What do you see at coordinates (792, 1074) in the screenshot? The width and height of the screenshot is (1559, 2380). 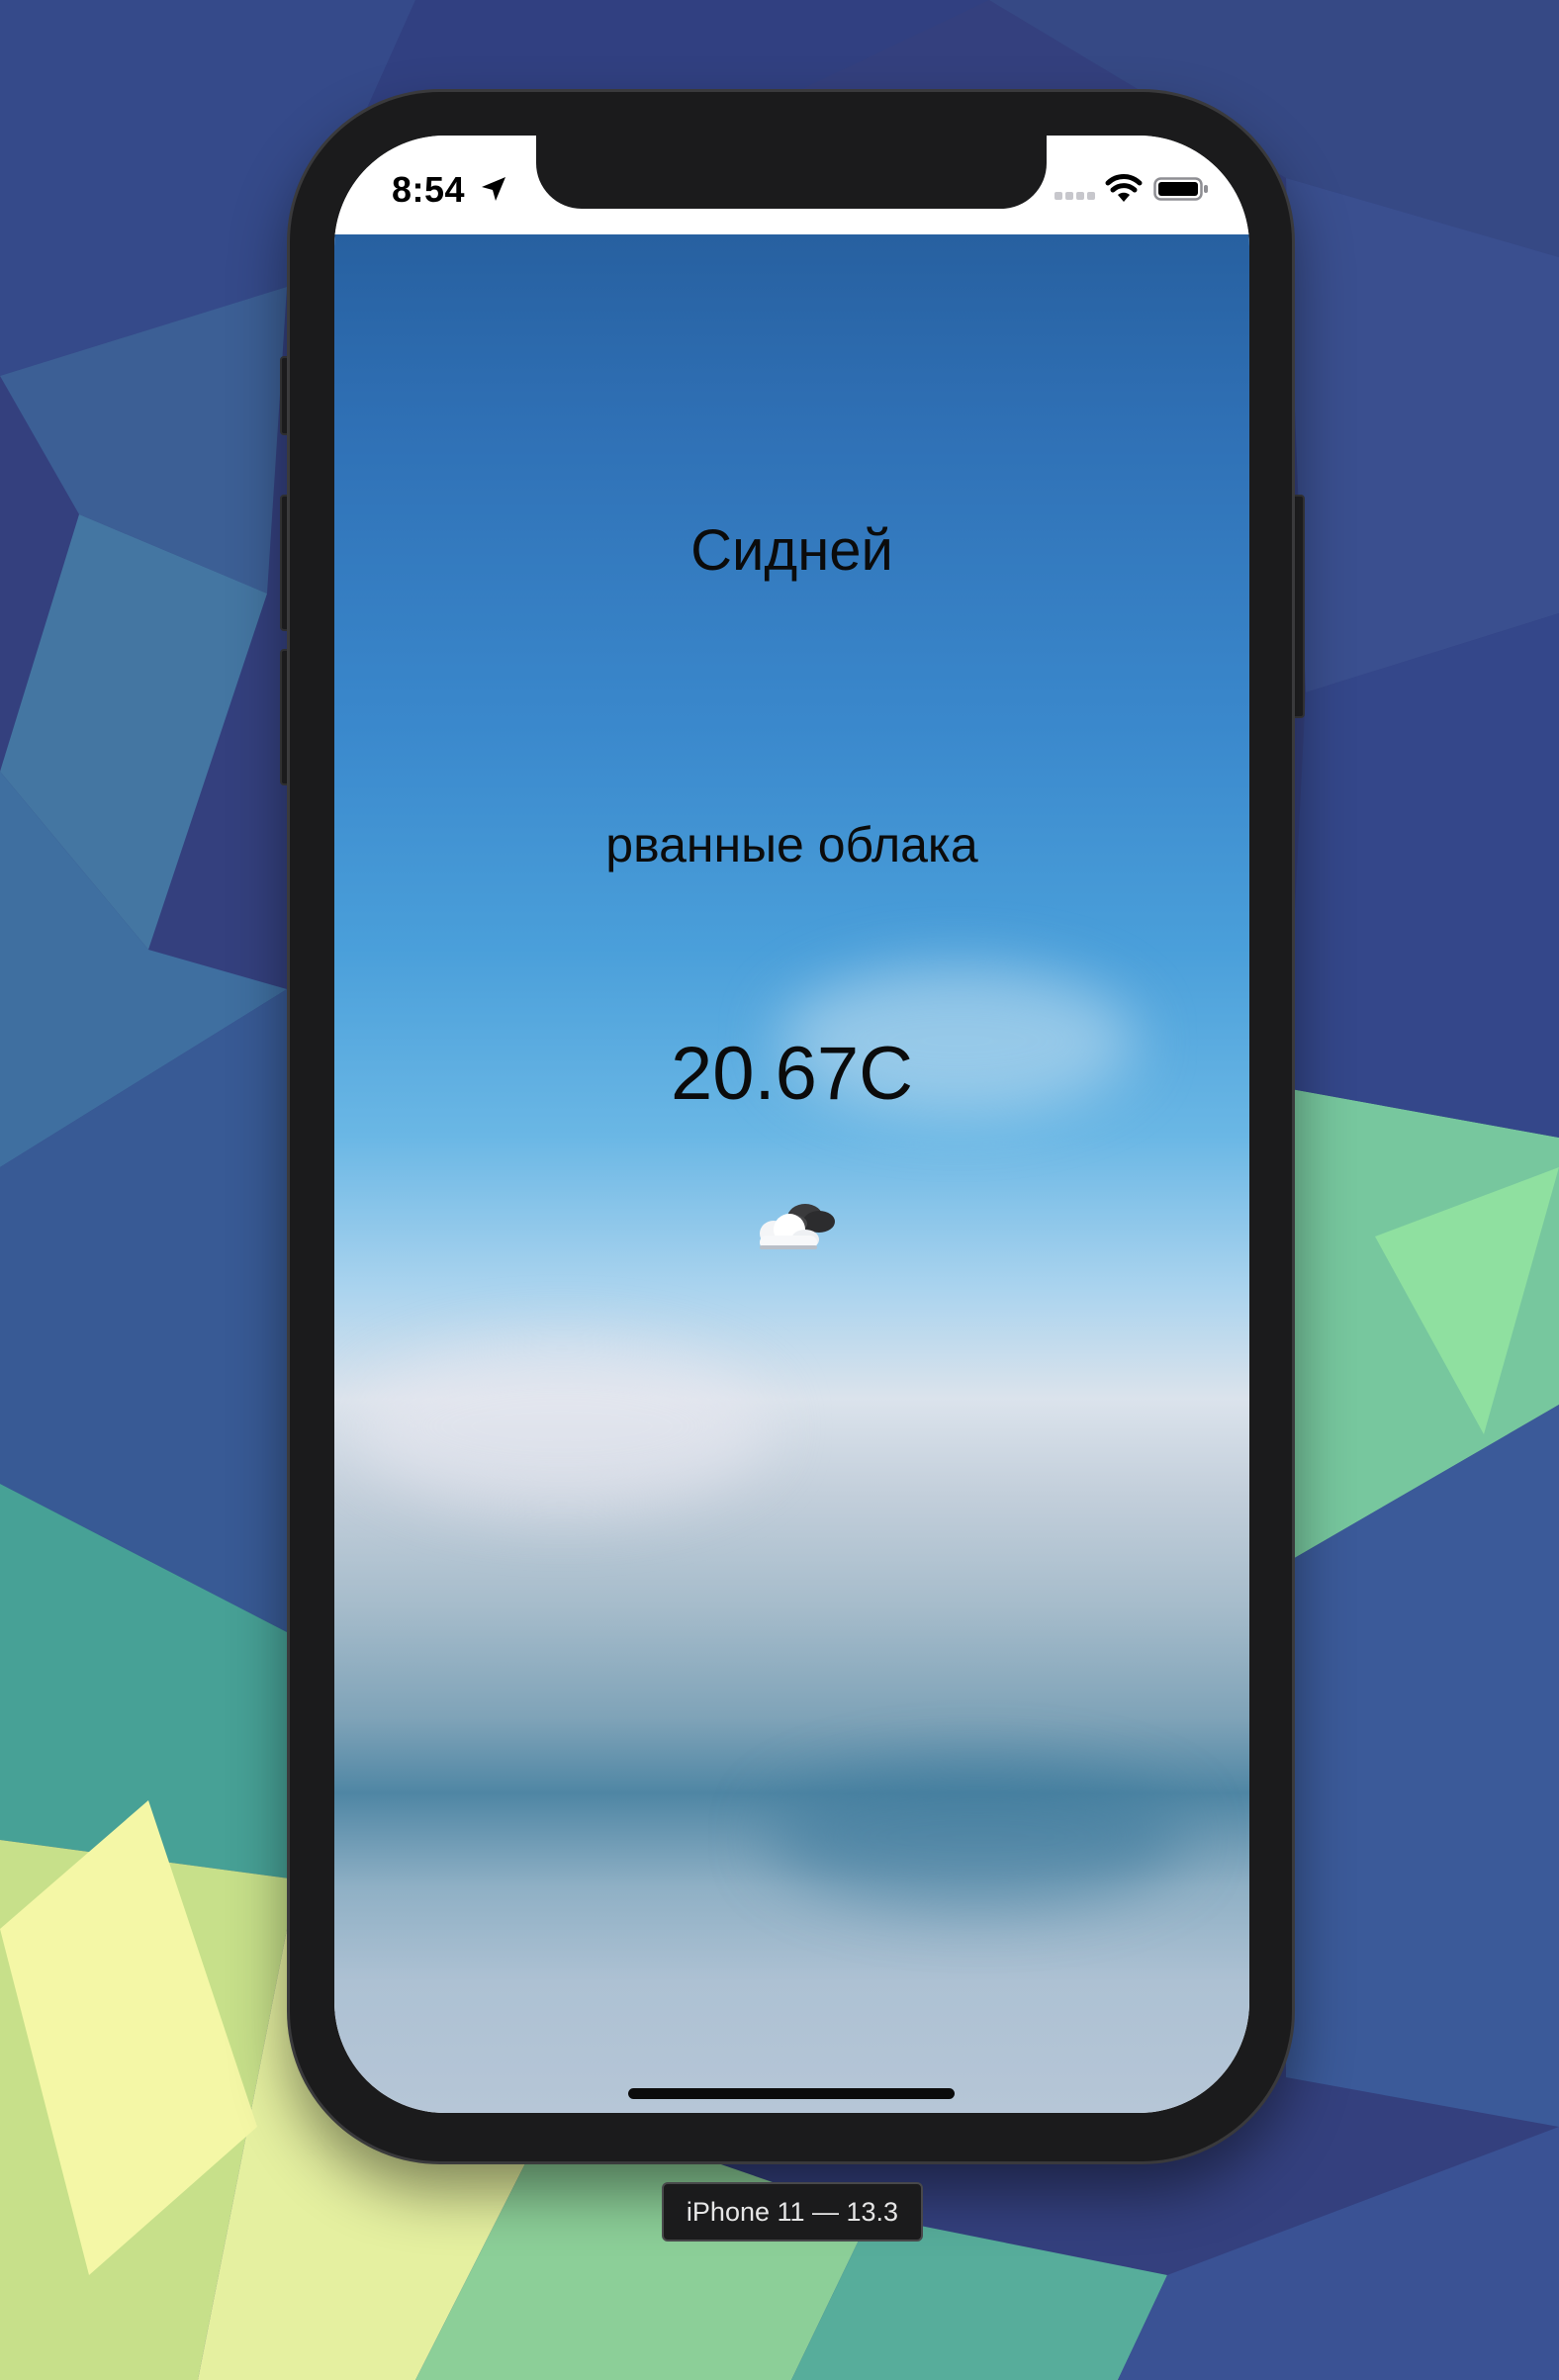 I see `temperature: 20.67C` at bounding box center [792, 1074].